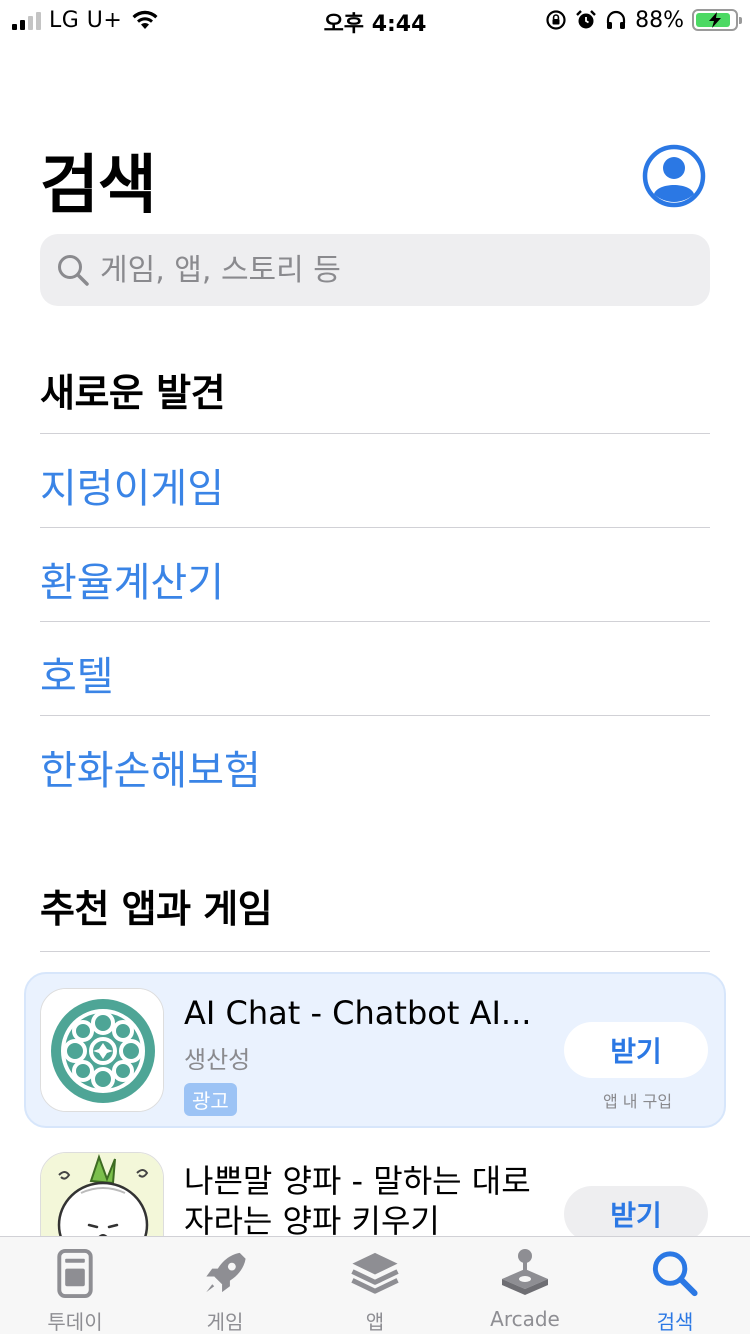 This screenshot has width=750, height=1334. I want to click on suggestion-2: 환율계산기, so click(132, 579).